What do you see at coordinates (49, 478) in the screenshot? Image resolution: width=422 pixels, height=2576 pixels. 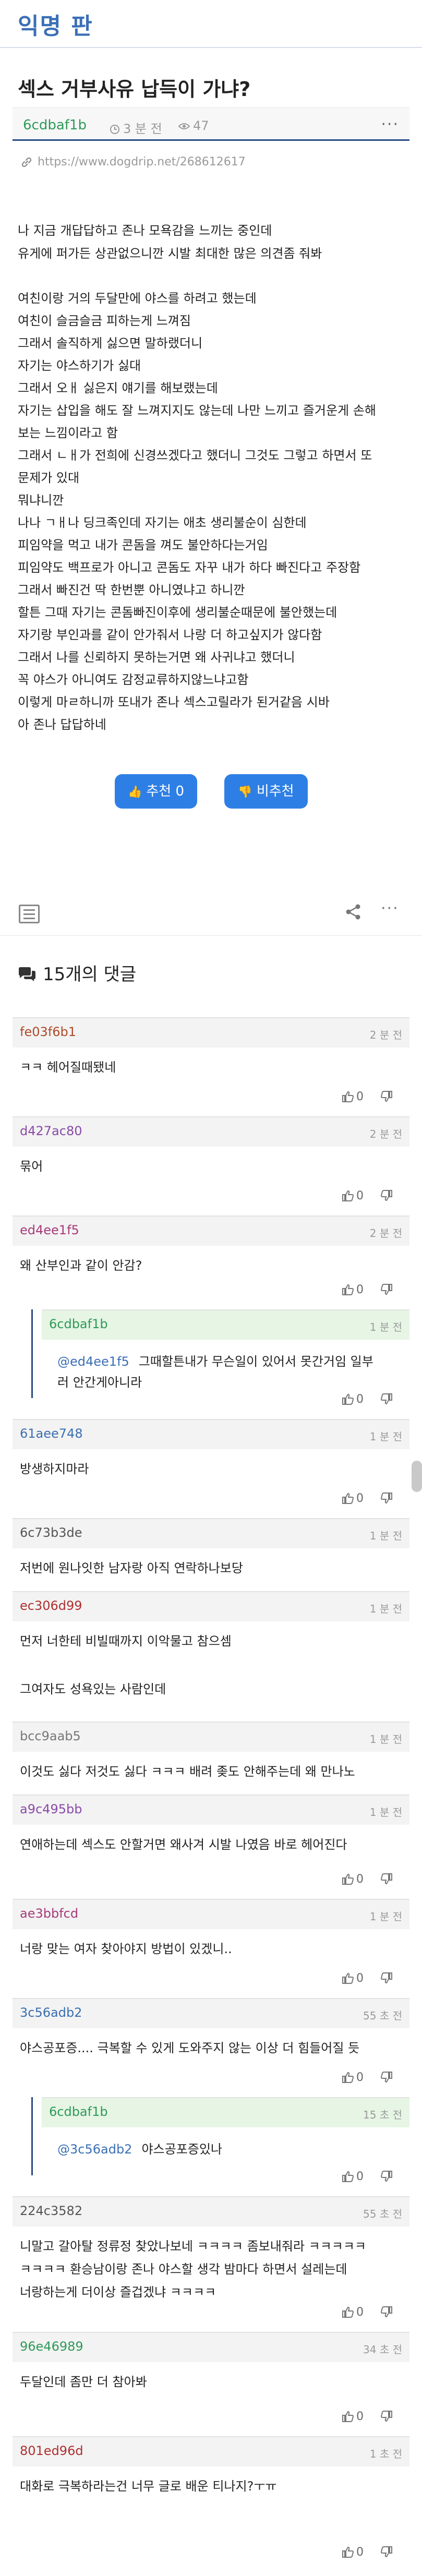 I see `post-body-line: 문제가 있대` at bounding box center [49, 478].